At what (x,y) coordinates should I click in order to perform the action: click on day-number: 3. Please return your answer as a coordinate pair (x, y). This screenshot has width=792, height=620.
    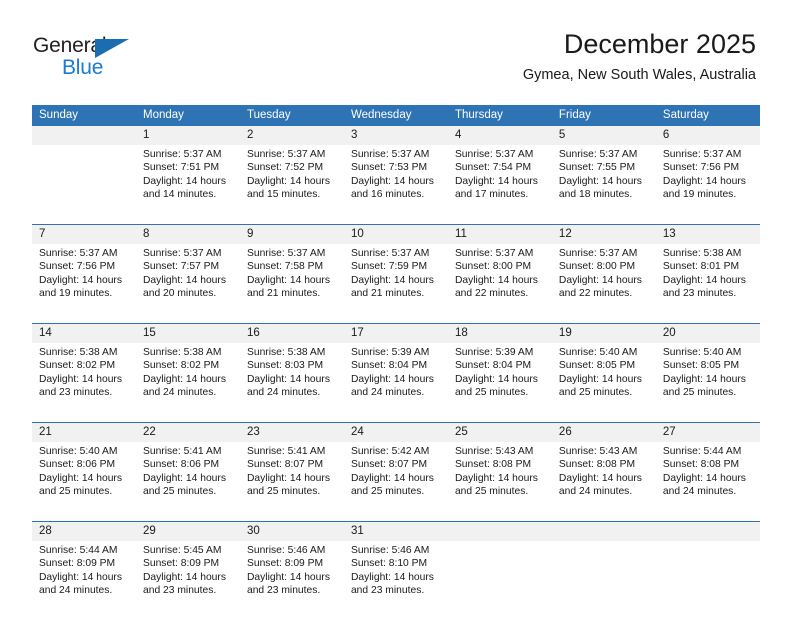
    Looking at the image, I should click on (395, 135).